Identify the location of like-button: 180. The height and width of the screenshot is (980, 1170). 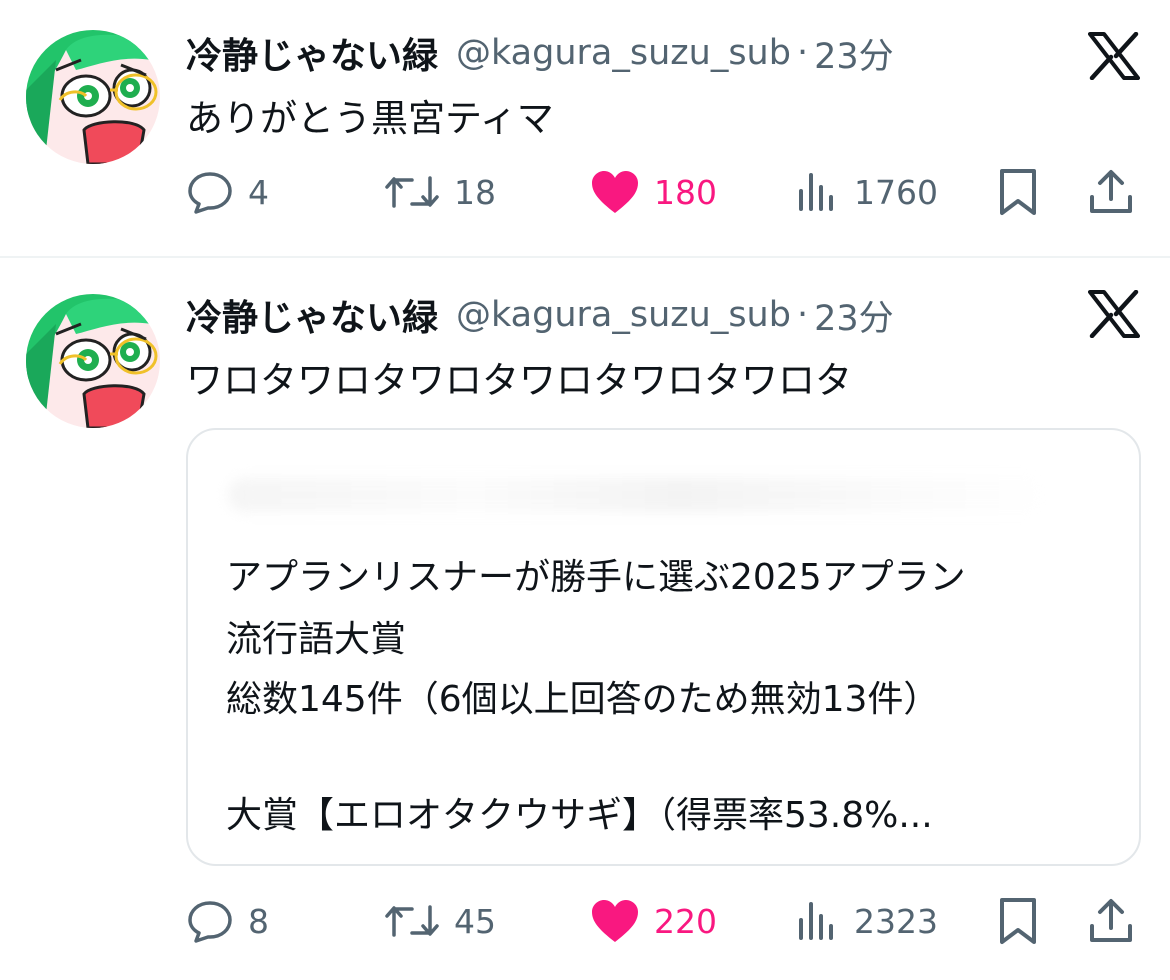
(653, 192).